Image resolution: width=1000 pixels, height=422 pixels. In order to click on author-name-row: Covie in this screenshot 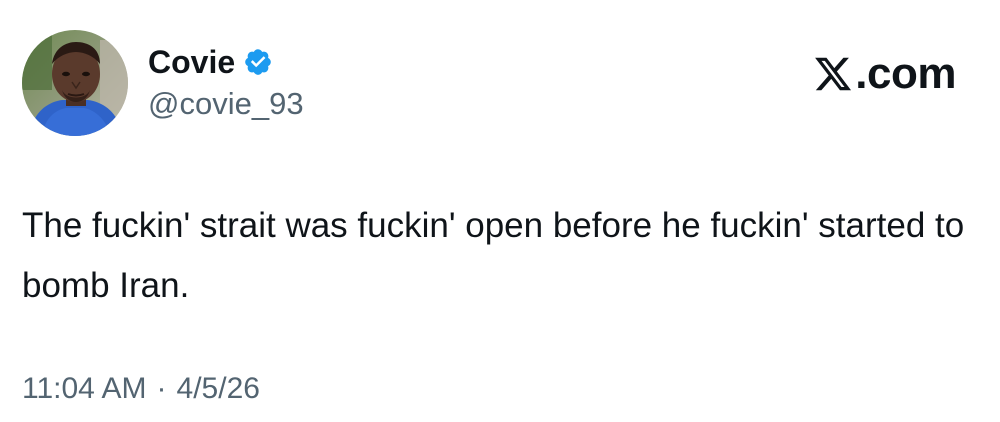, I will do `click(210, 62)`.